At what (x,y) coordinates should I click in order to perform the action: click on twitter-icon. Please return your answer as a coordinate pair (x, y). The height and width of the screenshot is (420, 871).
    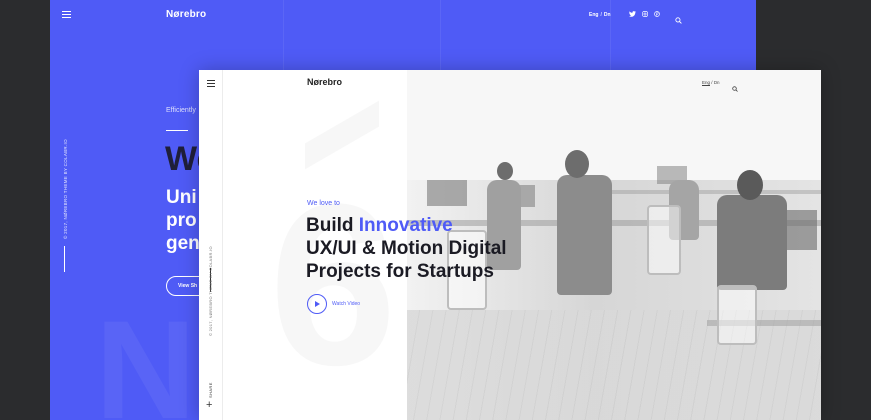
    Looking at the image, I should click on (632, 15).